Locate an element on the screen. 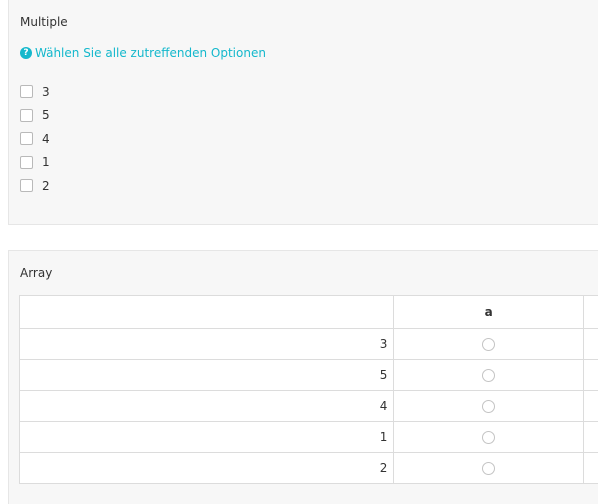  table-row: 5 is located at coordinates (308, 375).